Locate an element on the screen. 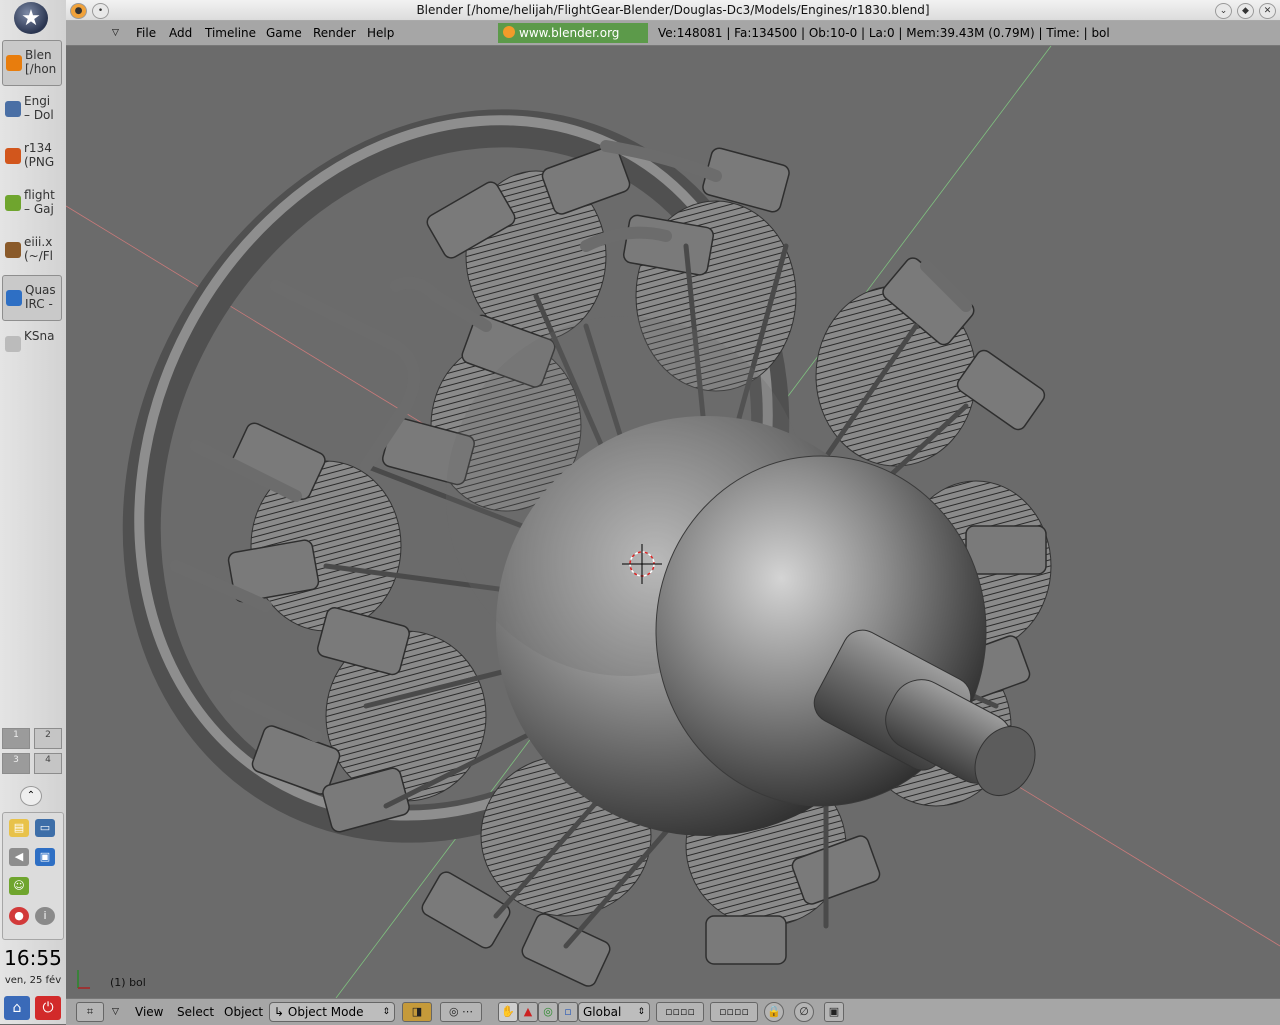  taskbar-task-label-line2: IRC - is located at coordinates (39, 304).